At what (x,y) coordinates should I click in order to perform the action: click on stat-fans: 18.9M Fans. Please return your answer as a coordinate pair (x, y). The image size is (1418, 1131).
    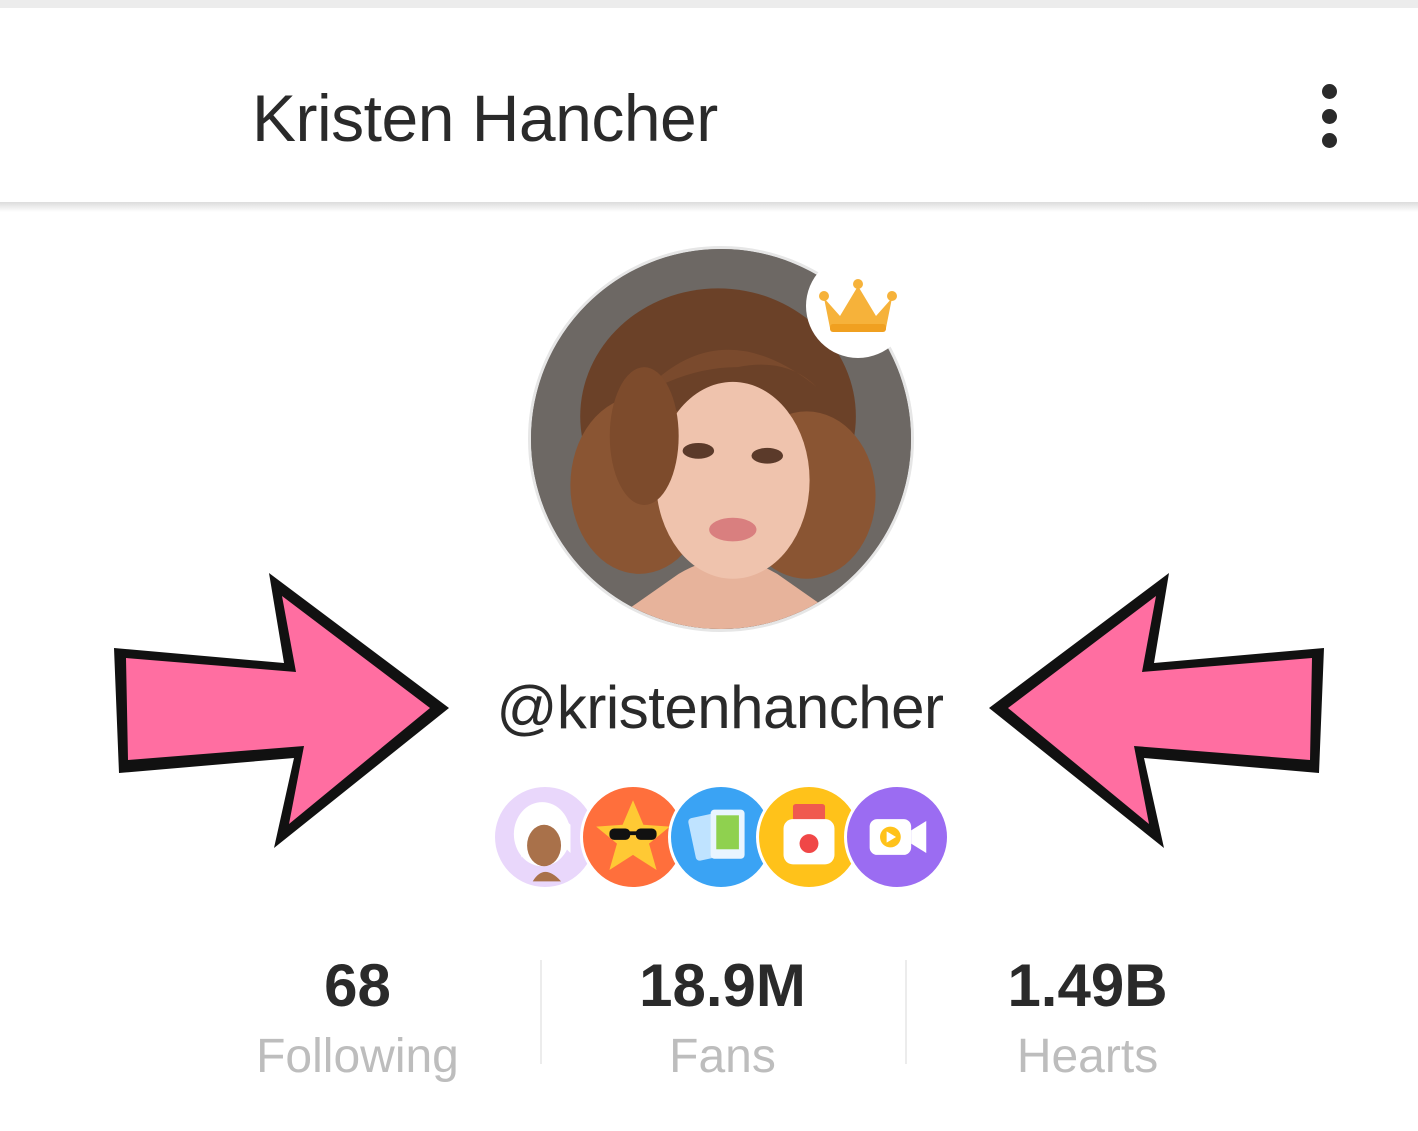
    Looking at the image, I should click on (722, 1020).